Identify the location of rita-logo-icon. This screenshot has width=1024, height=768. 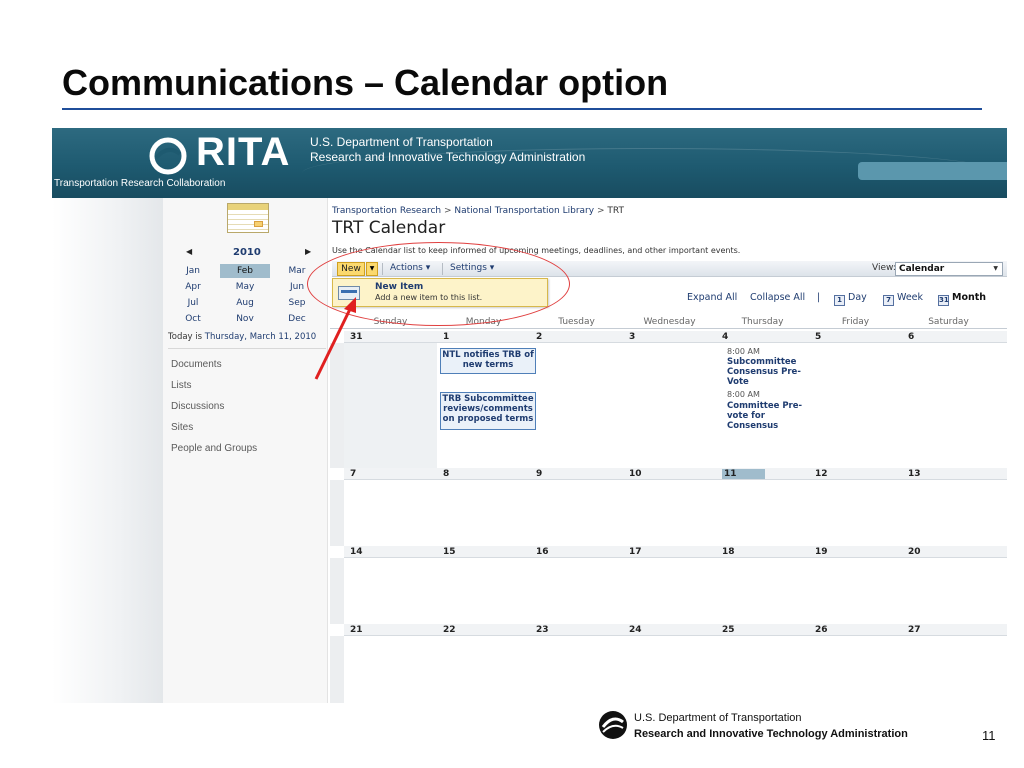
(168, 156).